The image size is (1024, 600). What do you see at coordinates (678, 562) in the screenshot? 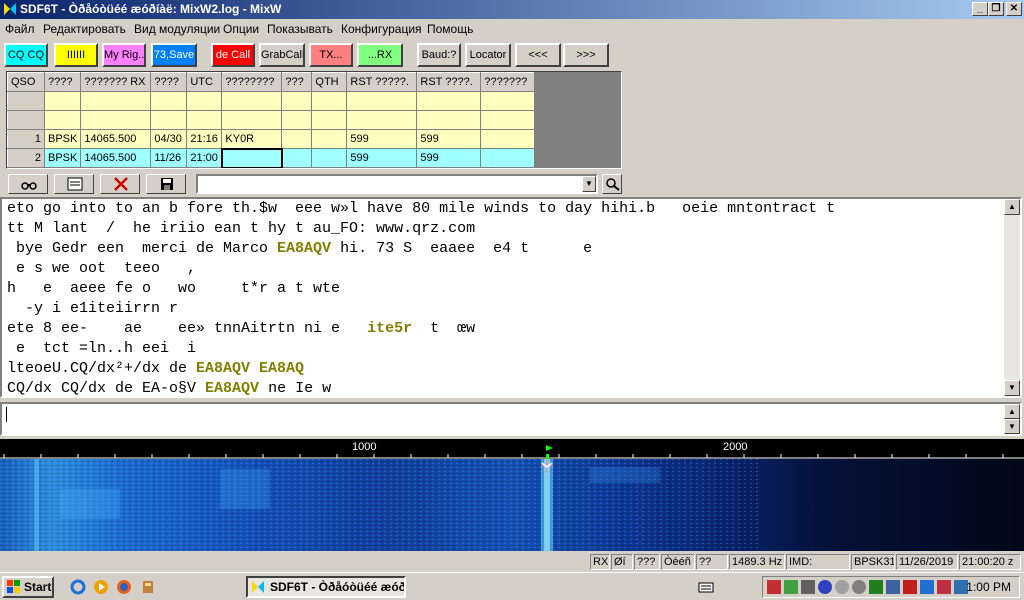
I see `status-cell-4: Òèéñ` at bounding box center [678, 562].